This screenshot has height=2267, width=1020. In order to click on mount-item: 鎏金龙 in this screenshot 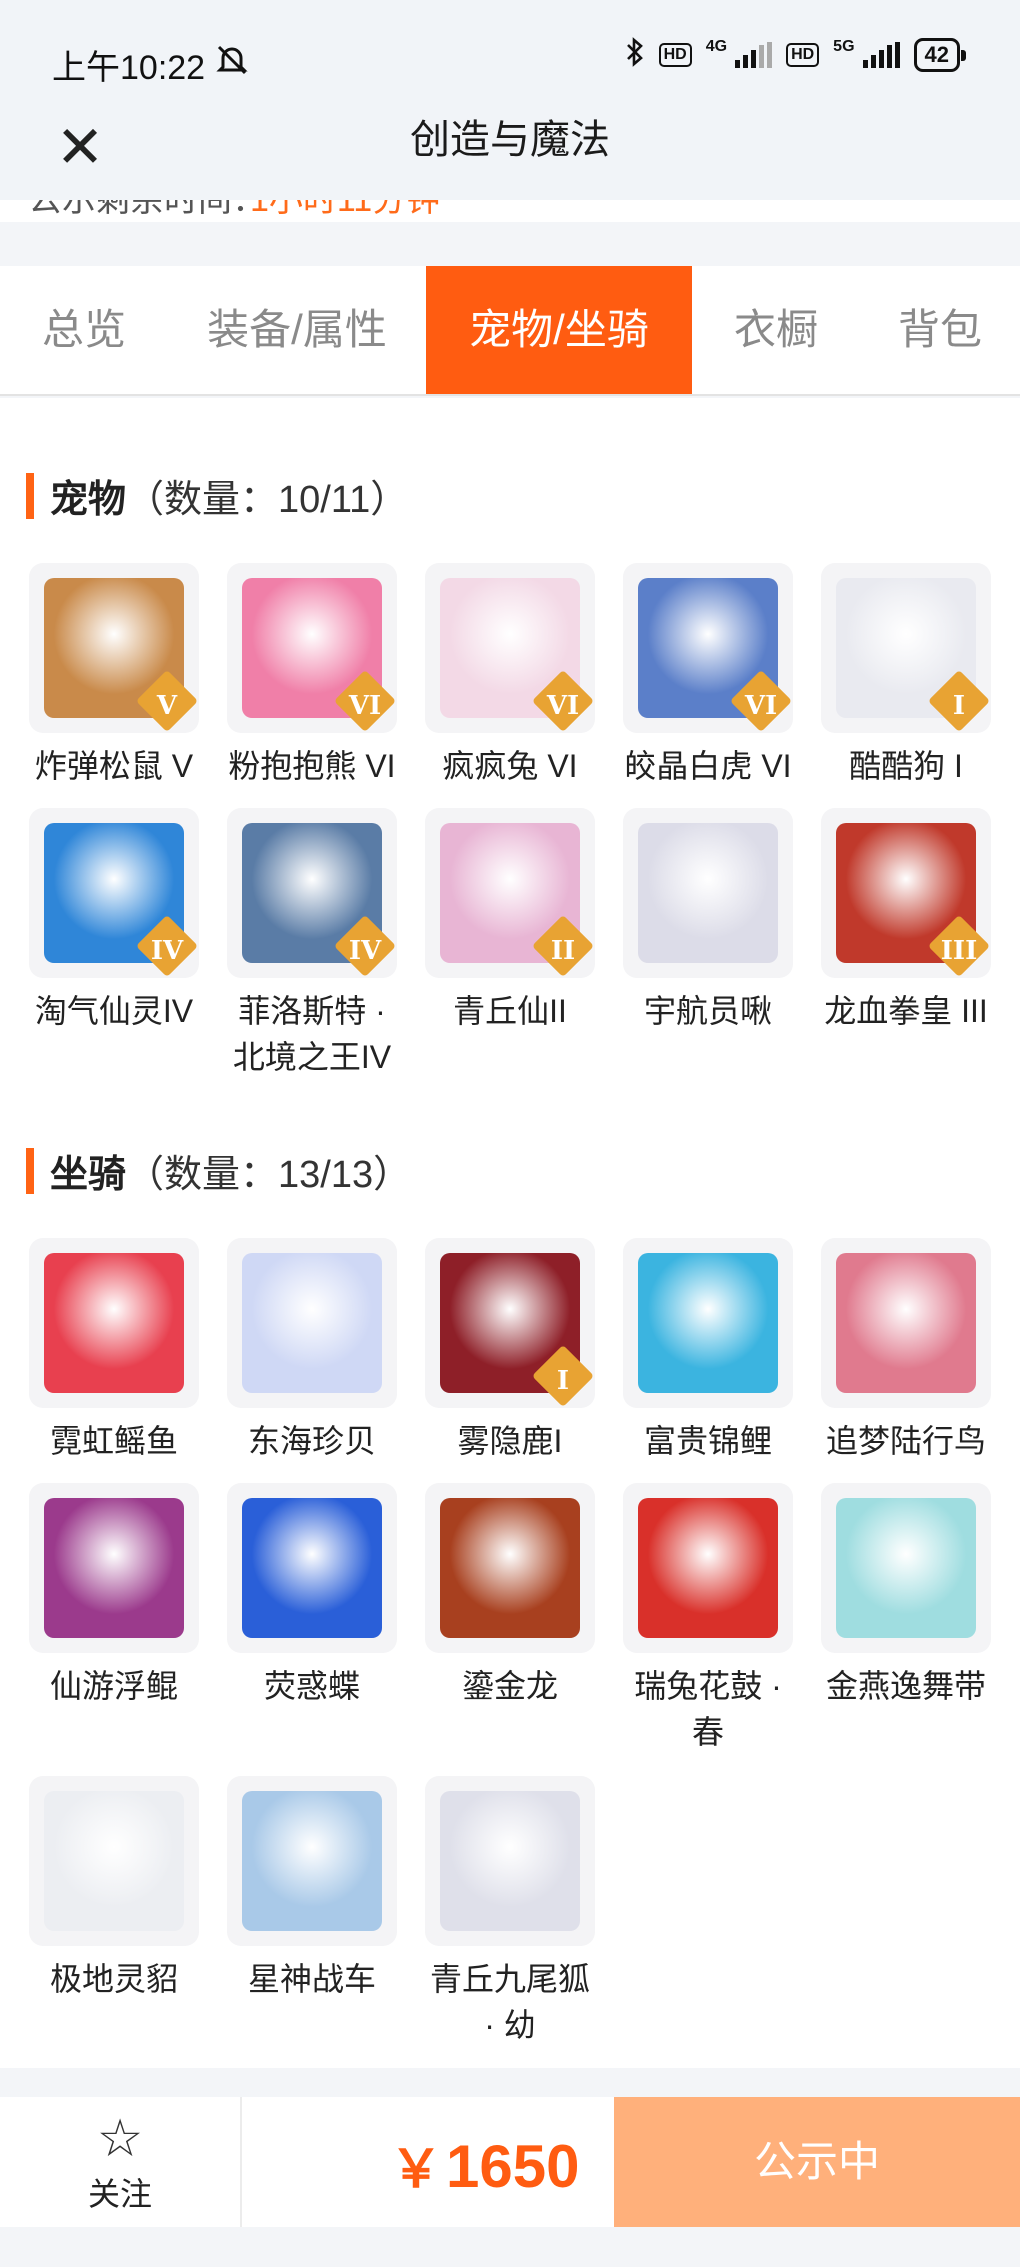, I will do `click(510, 1596)`.